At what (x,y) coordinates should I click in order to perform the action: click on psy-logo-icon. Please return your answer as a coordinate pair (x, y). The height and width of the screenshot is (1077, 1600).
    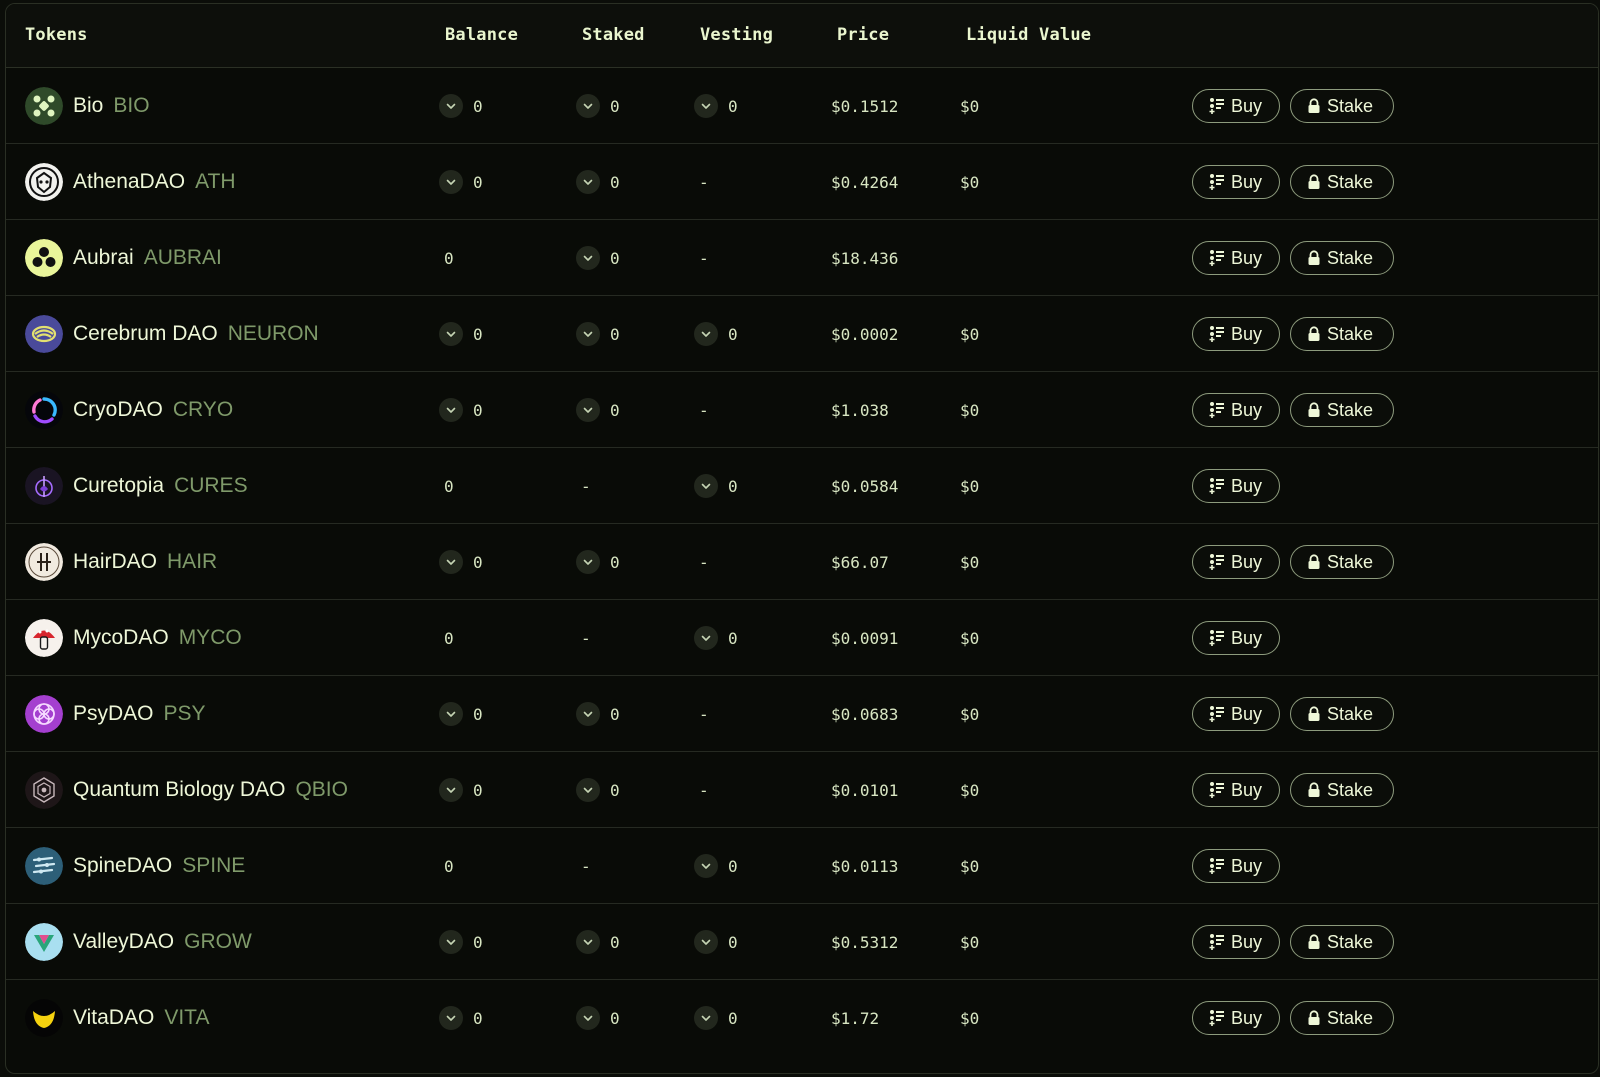
    Looking at the image, I should click on (44, 714).